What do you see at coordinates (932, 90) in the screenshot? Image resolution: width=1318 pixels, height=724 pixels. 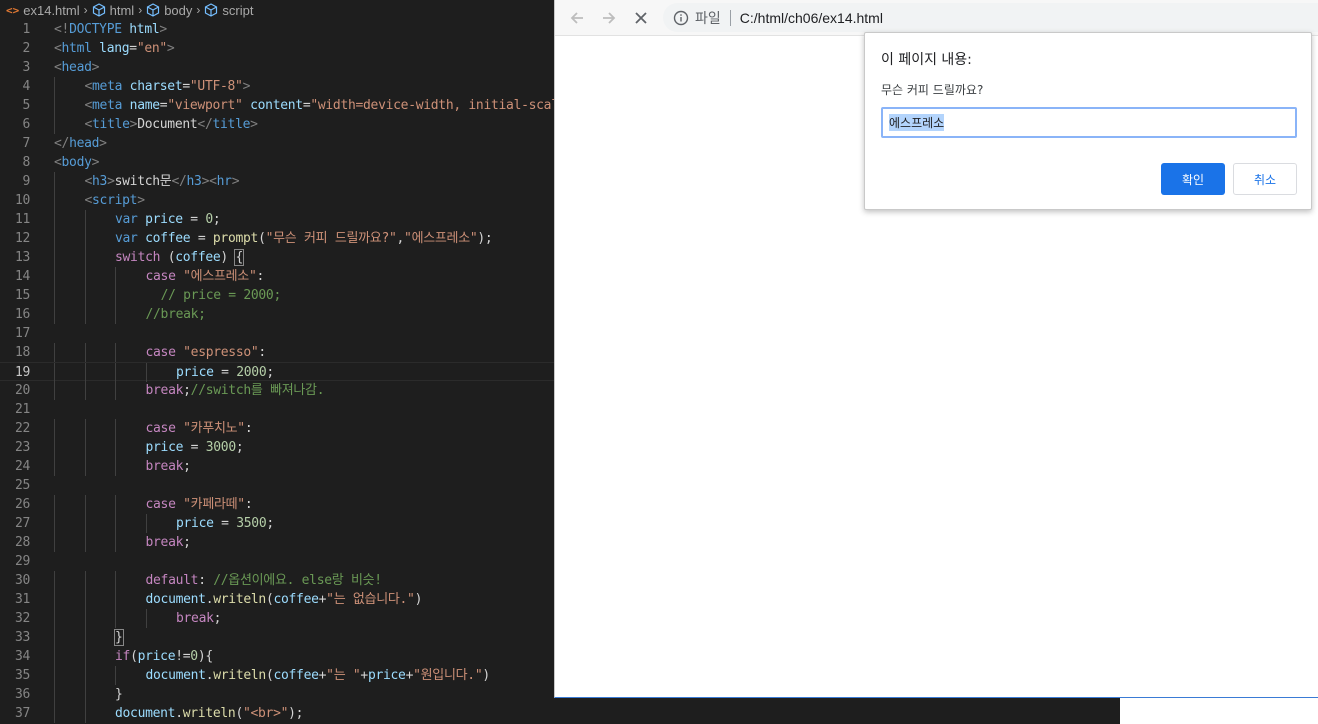 I see `dialog-message: 무슨 커피 드릴까요?` at bounding box center [932, 90].